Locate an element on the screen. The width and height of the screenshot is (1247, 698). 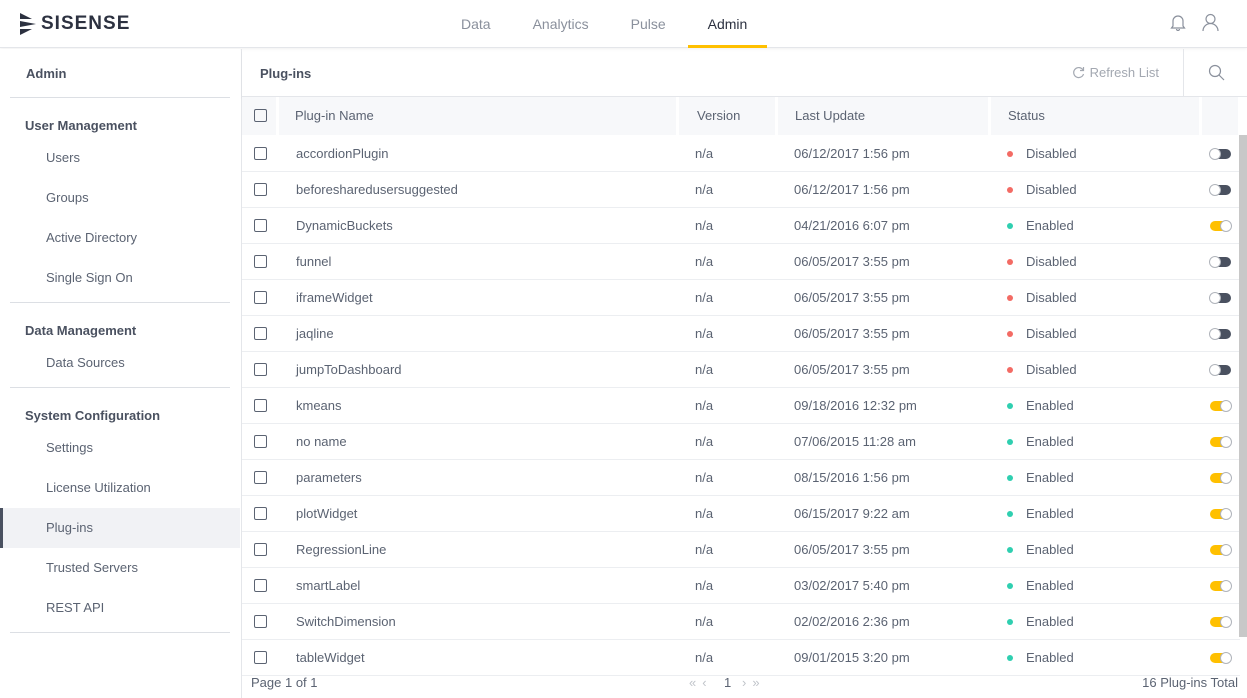
scrollbar is located at coordinates (1243, 386).